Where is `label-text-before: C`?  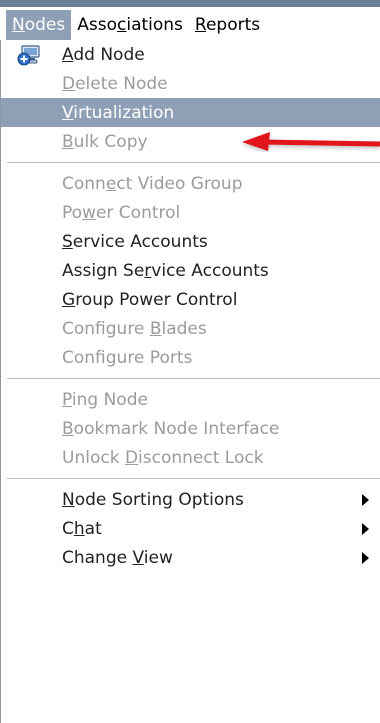
label-text-before: C is located at coordinates (68, 528).